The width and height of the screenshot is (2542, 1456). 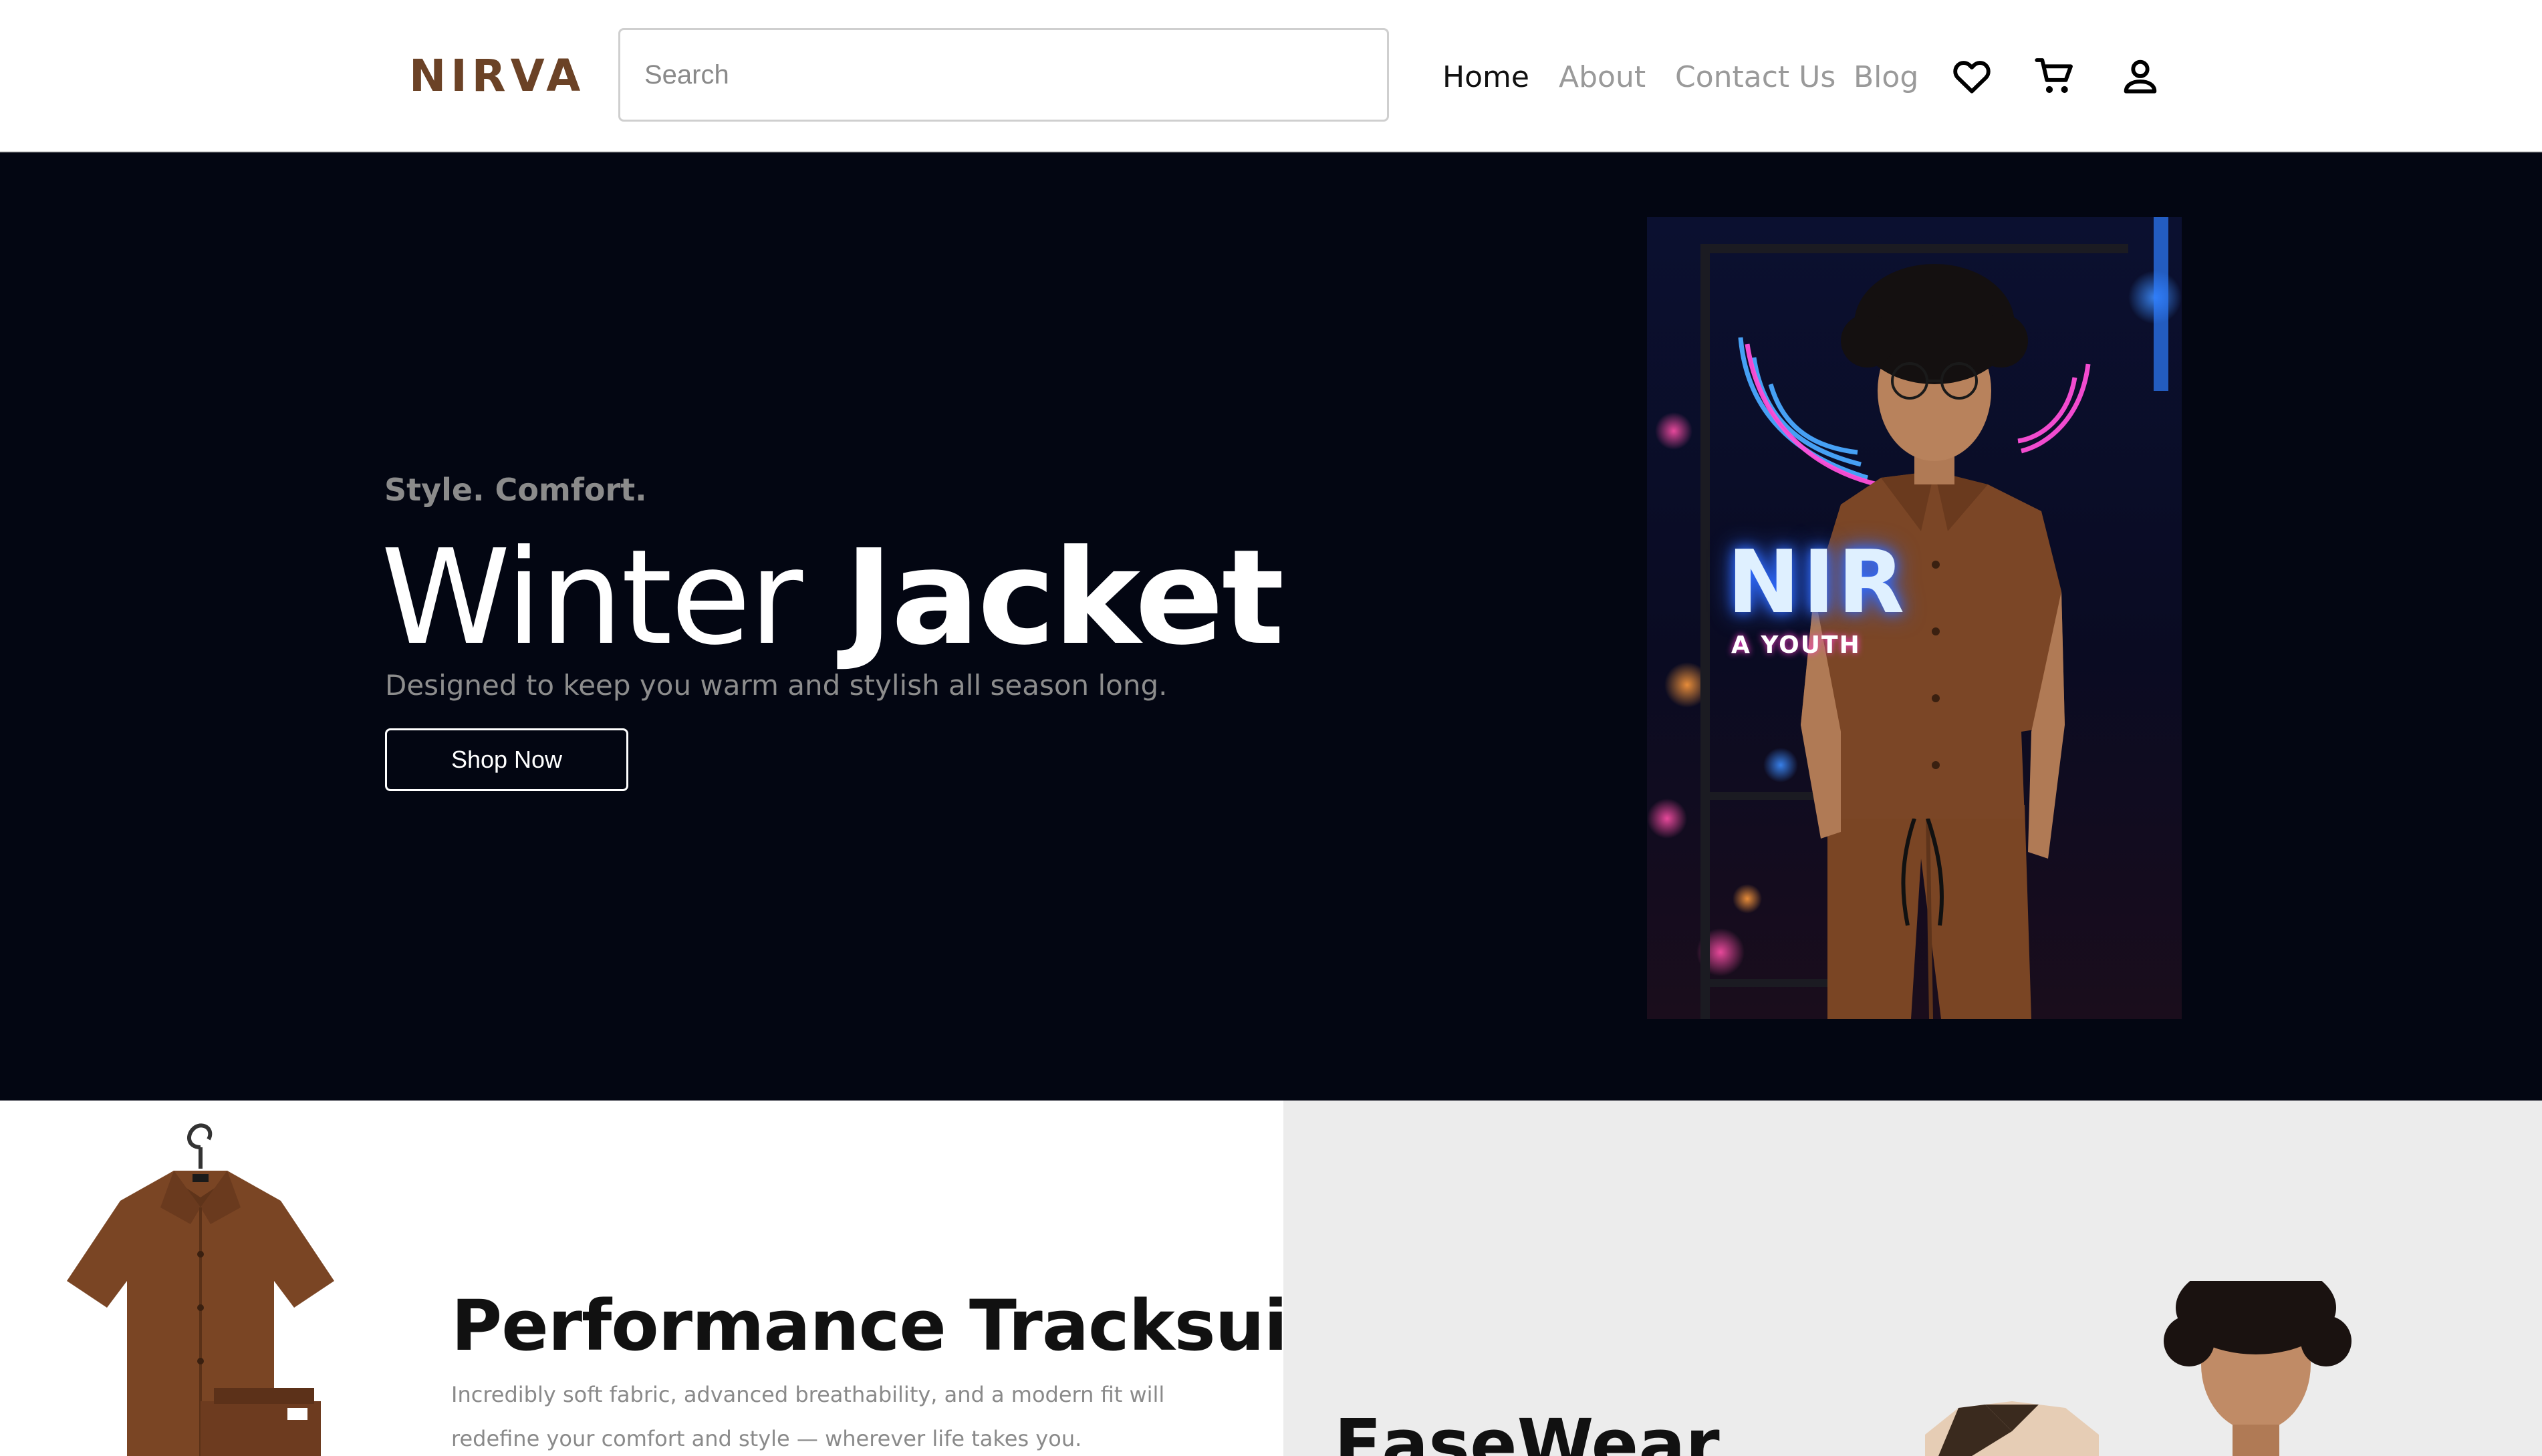 What do you see at coordinates (1003, 75) in the screenshot?
I see `search-input` at bounding box center [1003, 75].